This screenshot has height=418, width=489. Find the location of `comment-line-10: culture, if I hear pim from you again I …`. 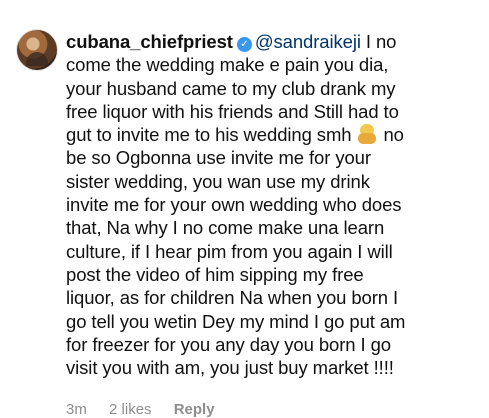

comment-line-10: culture, if I hear pim from you again I … is located at coordinates (229, 251).